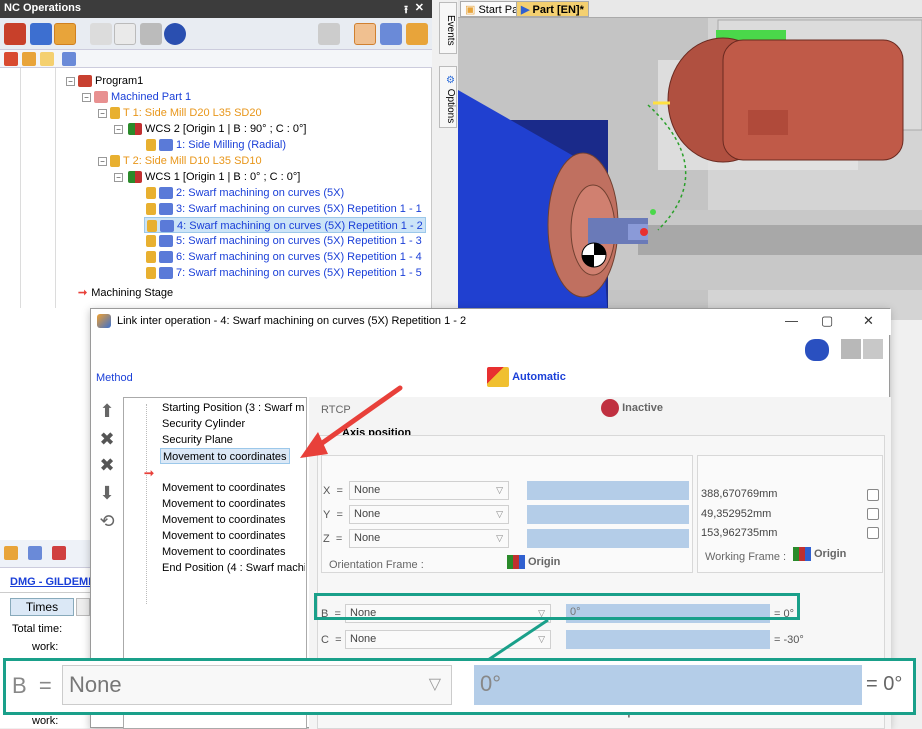 The image size is (922, 729). What do you see at coordinates (459, 686) in the screenshot?
I see `b-axis-zoom-callout: B = None ▽ 0° = 0°` at bounding box center [459, 686].